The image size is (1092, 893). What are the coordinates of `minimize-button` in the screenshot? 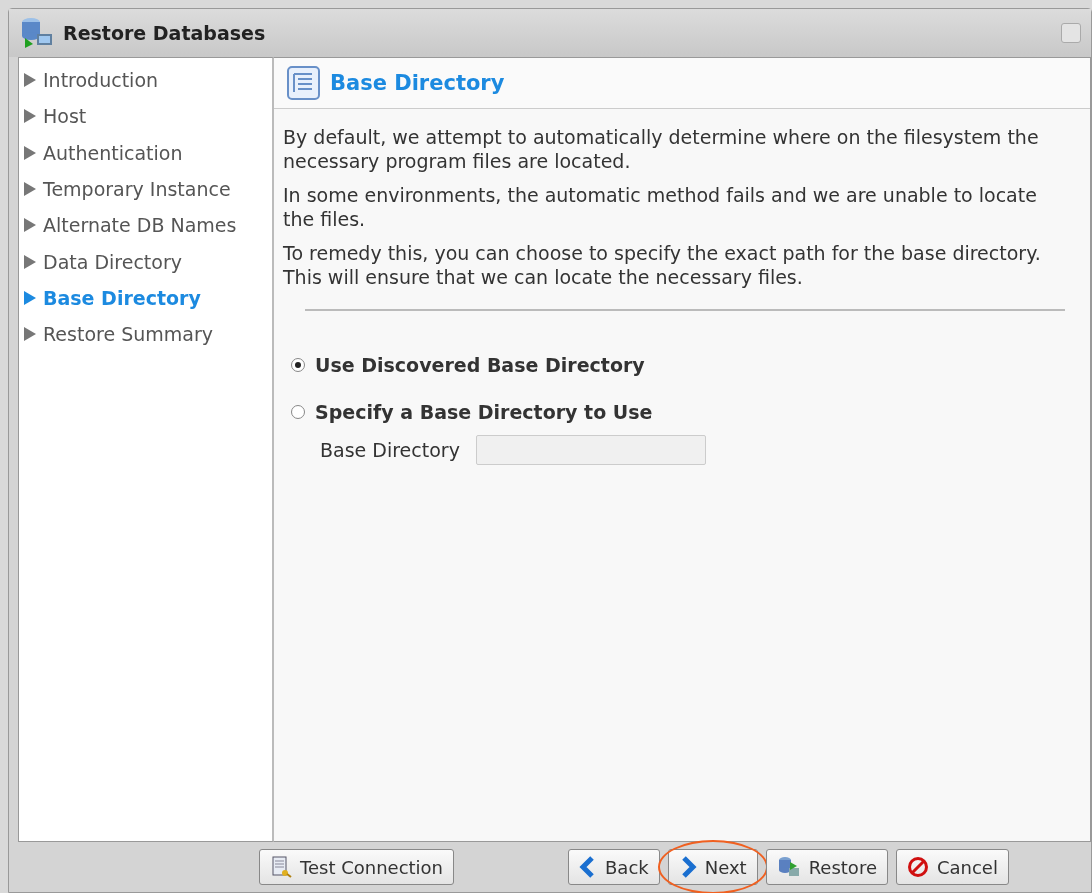 It's located at (1071, 33).